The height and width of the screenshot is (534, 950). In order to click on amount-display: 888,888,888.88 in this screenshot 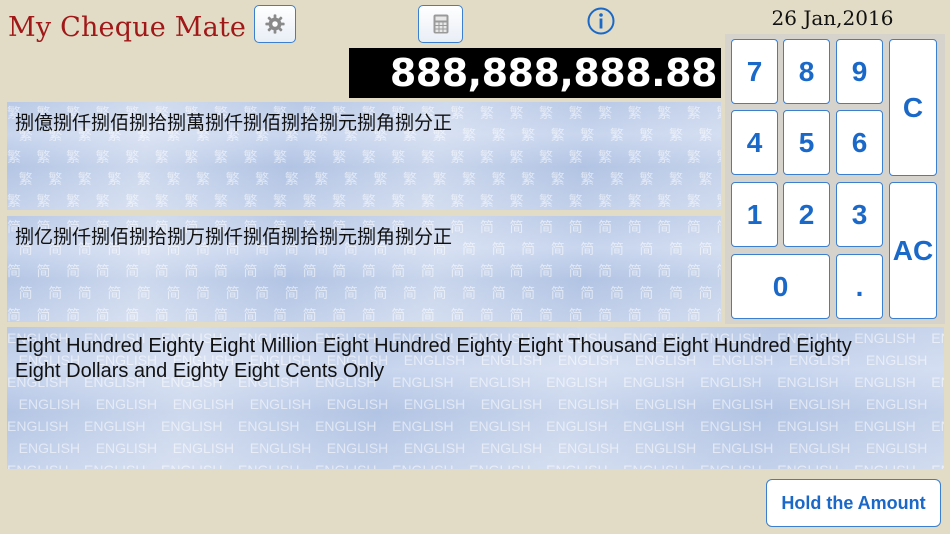, I will do `click(535, 73)`.